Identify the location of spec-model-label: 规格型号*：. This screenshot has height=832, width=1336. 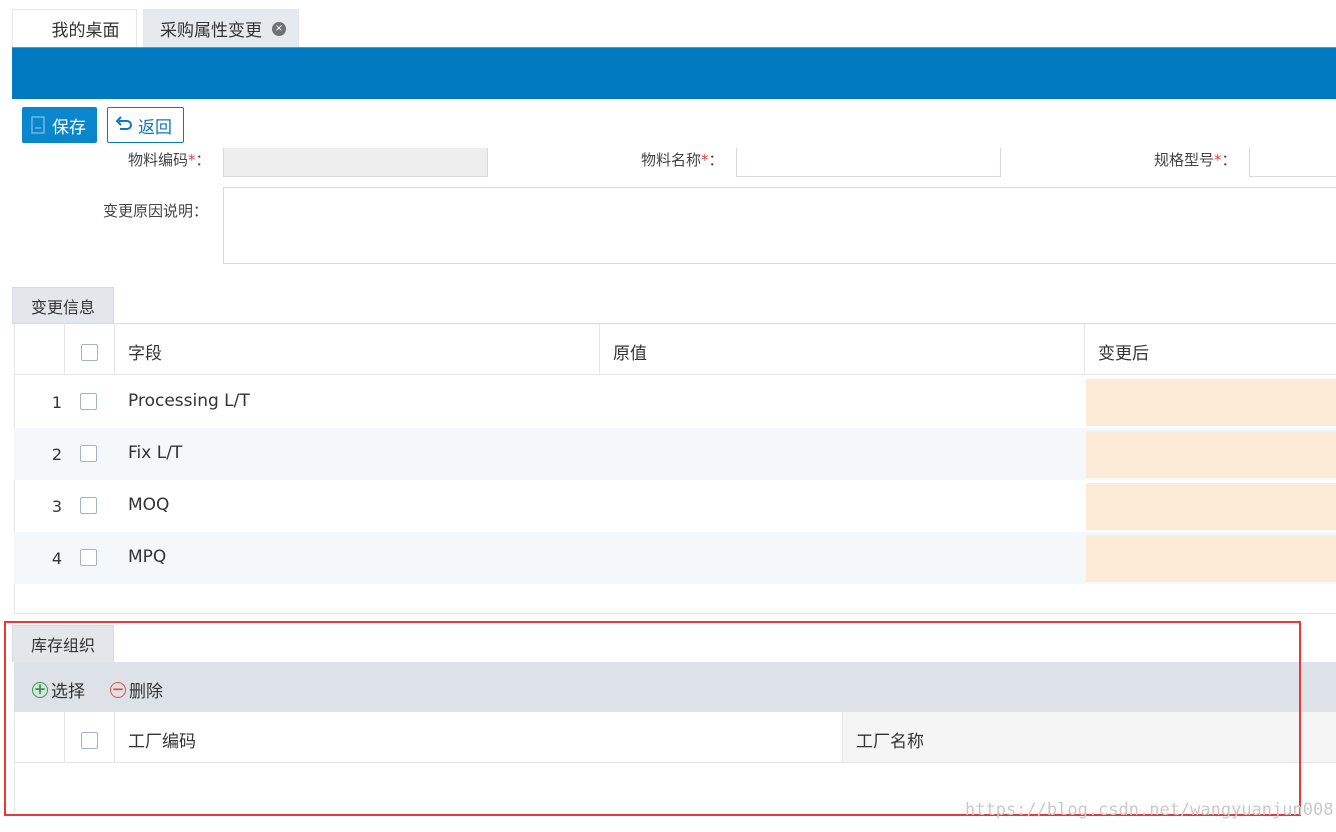
(1195, 160).